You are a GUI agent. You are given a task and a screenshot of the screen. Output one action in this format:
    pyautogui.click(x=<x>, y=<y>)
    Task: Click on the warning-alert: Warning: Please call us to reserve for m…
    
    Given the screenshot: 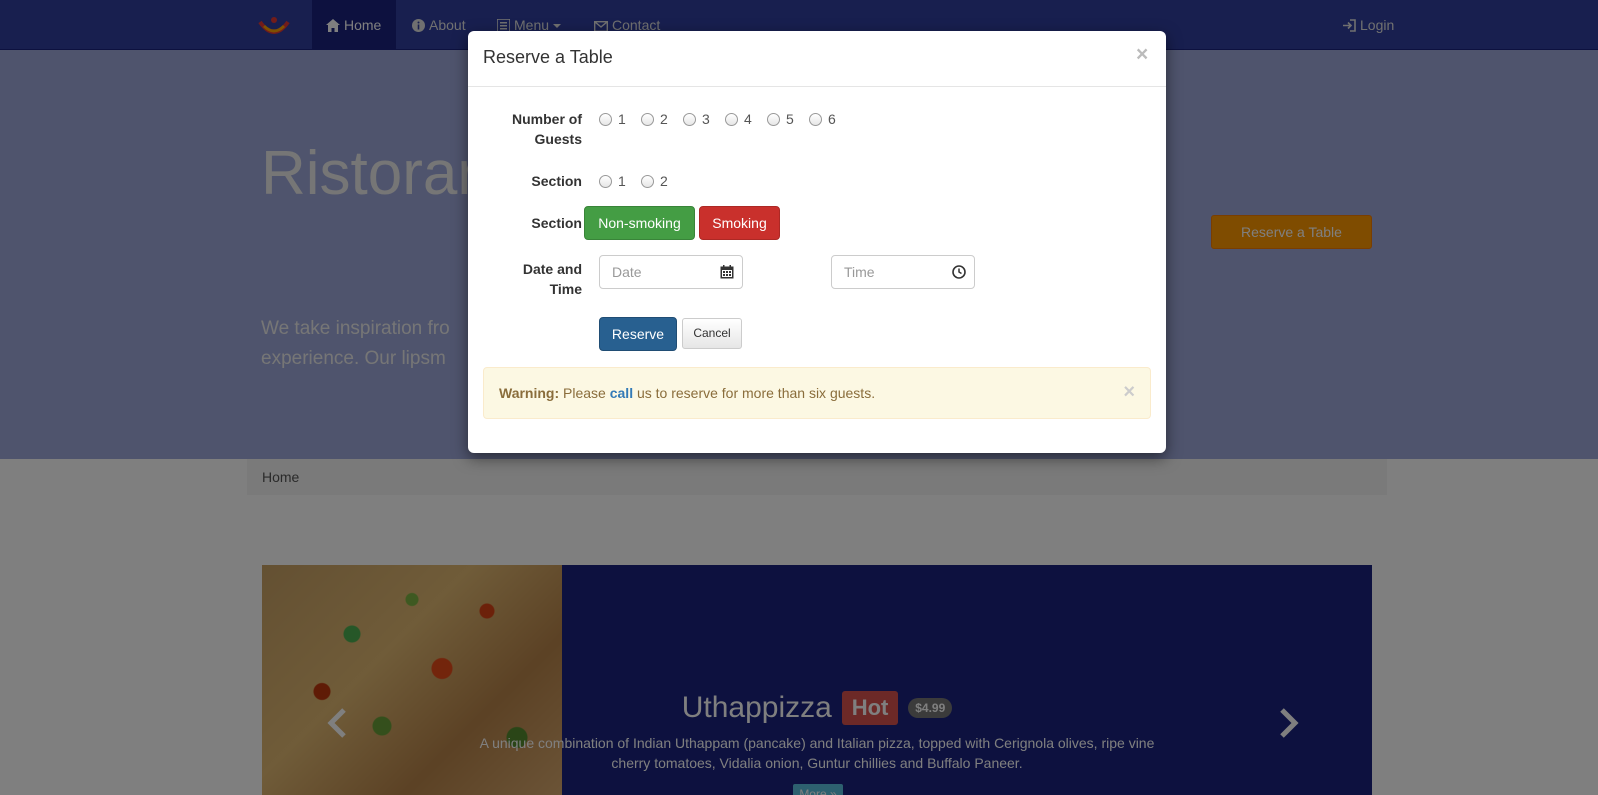 What is the action you would take?
    pyautogui.click(x=817, y=393)
    